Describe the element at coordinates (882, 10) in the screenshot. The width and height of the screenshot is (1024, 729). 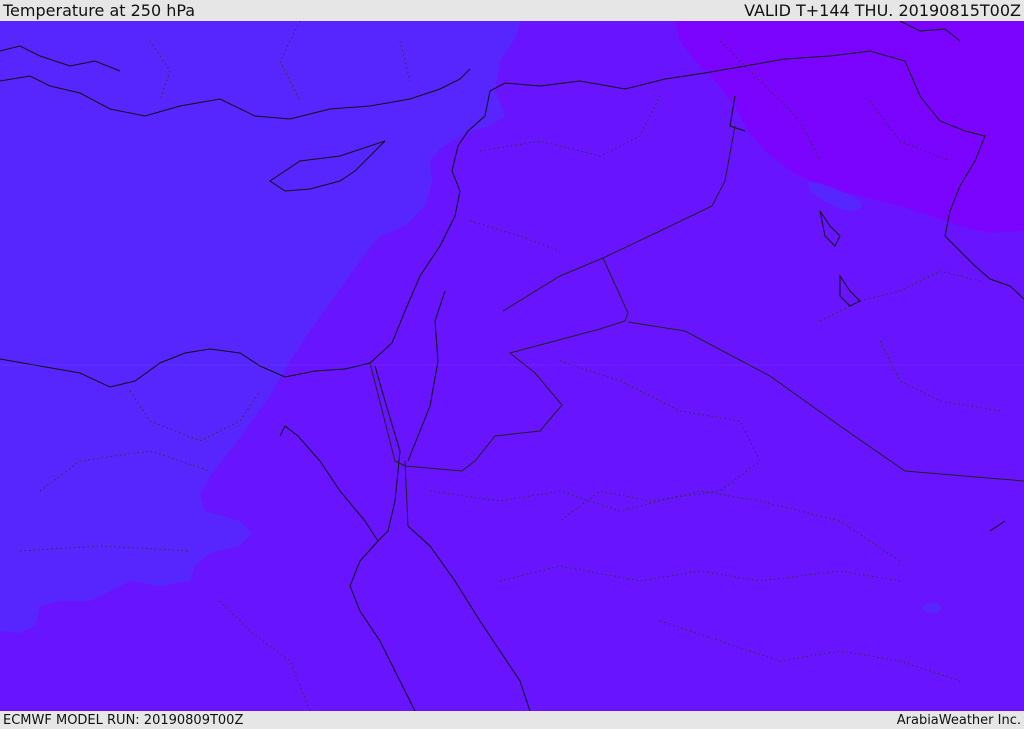
I see `valid-time: VALID T+144 THU. 20190815T00Z` at that location.